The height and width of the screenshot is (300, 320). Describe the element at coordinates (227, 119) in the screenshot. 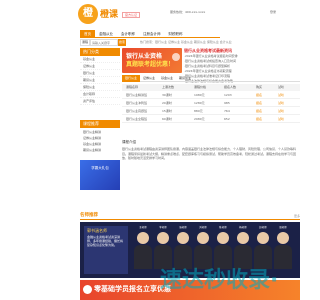

I see `table-cell: 652` at that location.